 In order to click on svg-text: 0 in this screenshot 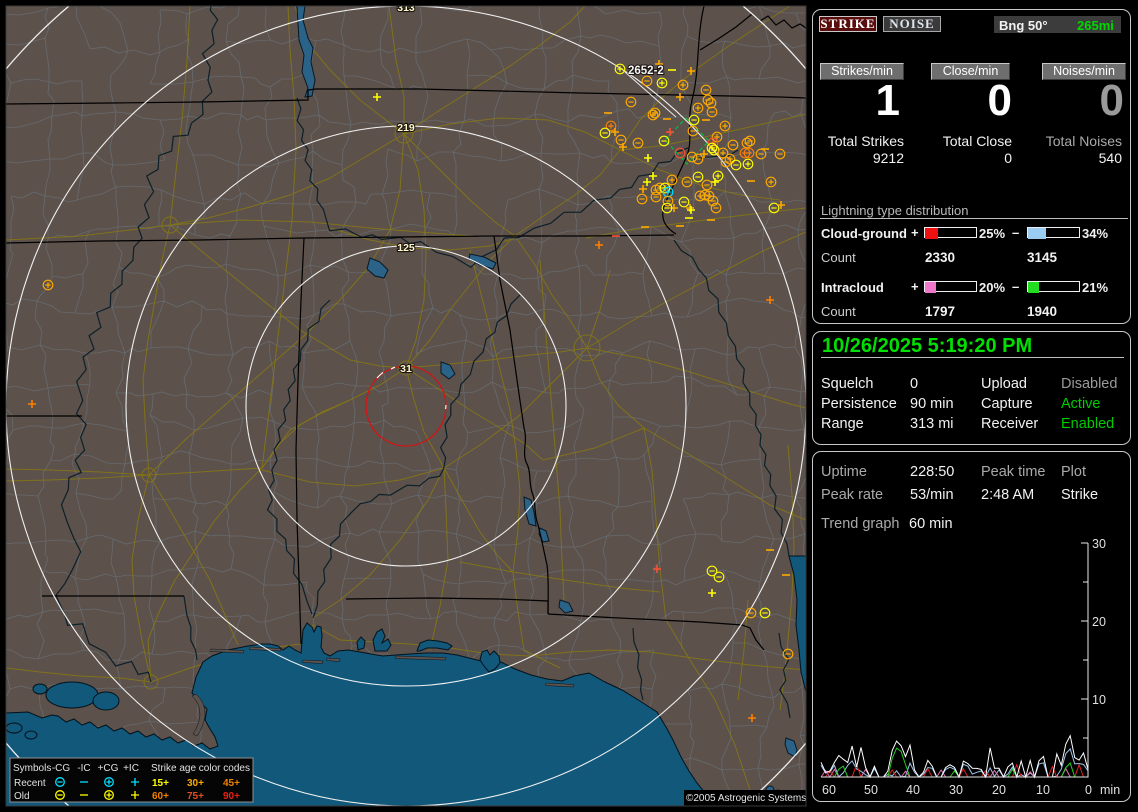, I will do `click(1088, 790)`.